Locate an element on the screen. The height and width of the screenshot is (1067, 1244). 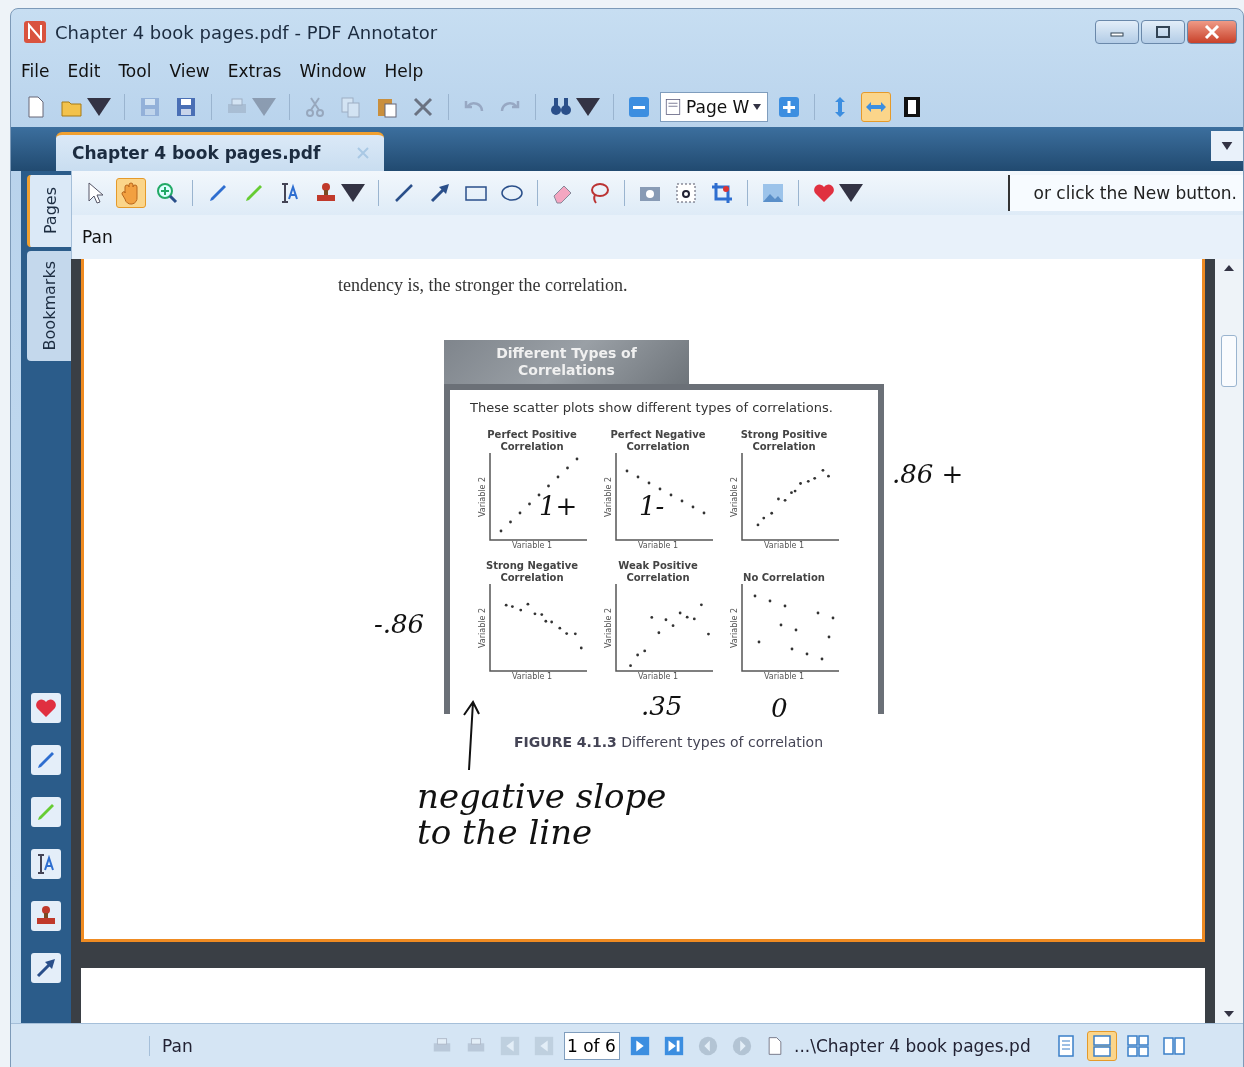
plot-title: Strong Positive Correlation is located at coordinates (784, 440).